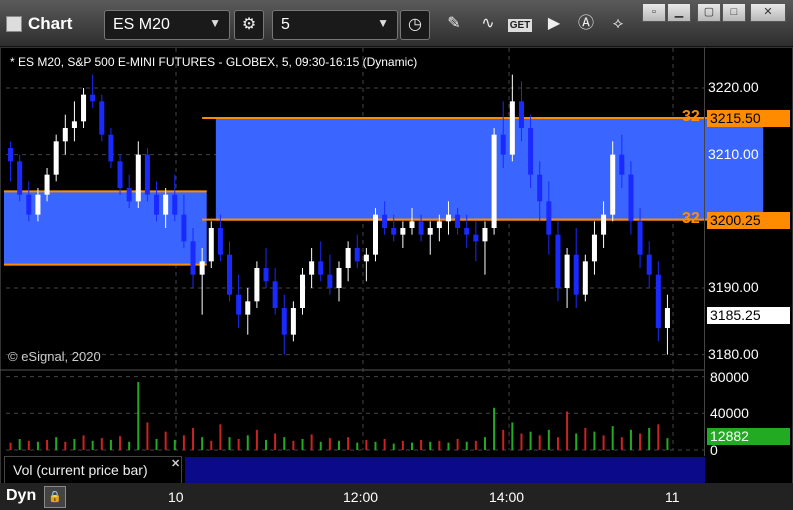 Image resolution: width=793 pixels, height=510 pixels. Describe the element at coordinates (54, 356) in the screenshot. I see `copyright: © eSignal, 2020` at that location.